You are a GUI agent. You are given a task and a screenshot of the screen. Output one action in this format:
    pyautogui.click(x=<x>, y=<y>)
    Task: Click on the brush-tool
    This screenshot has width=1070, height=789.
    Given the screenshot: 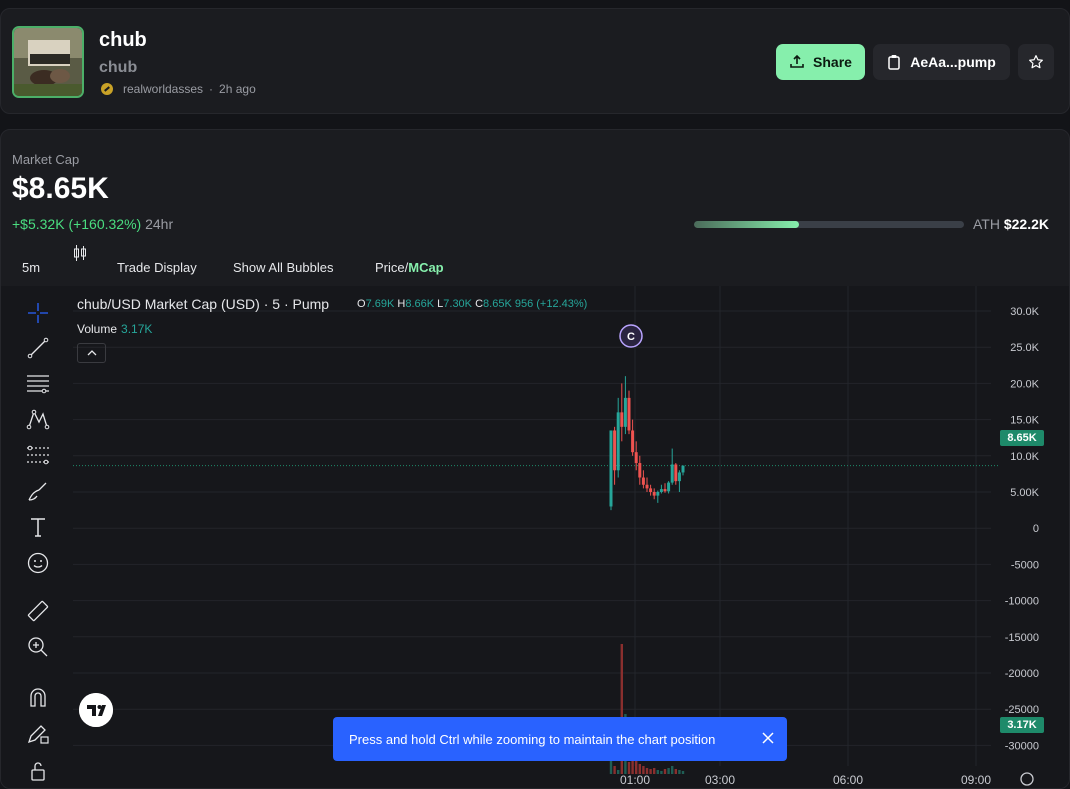 What is the action you would take?
    pyautogui.click(x=38, y=491)
    